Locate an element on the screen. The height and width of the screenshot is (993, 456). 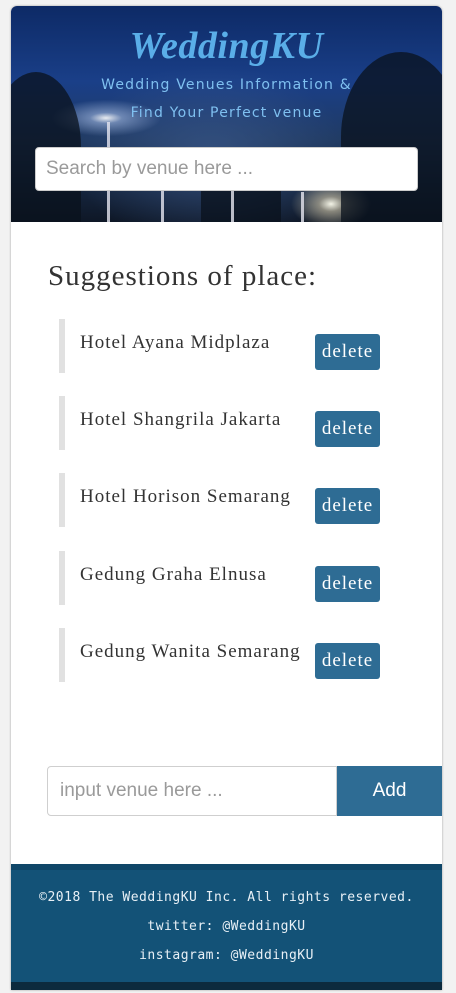
list-item: Gedung Wanita Semarang delete is located at coordinates (224, 655).